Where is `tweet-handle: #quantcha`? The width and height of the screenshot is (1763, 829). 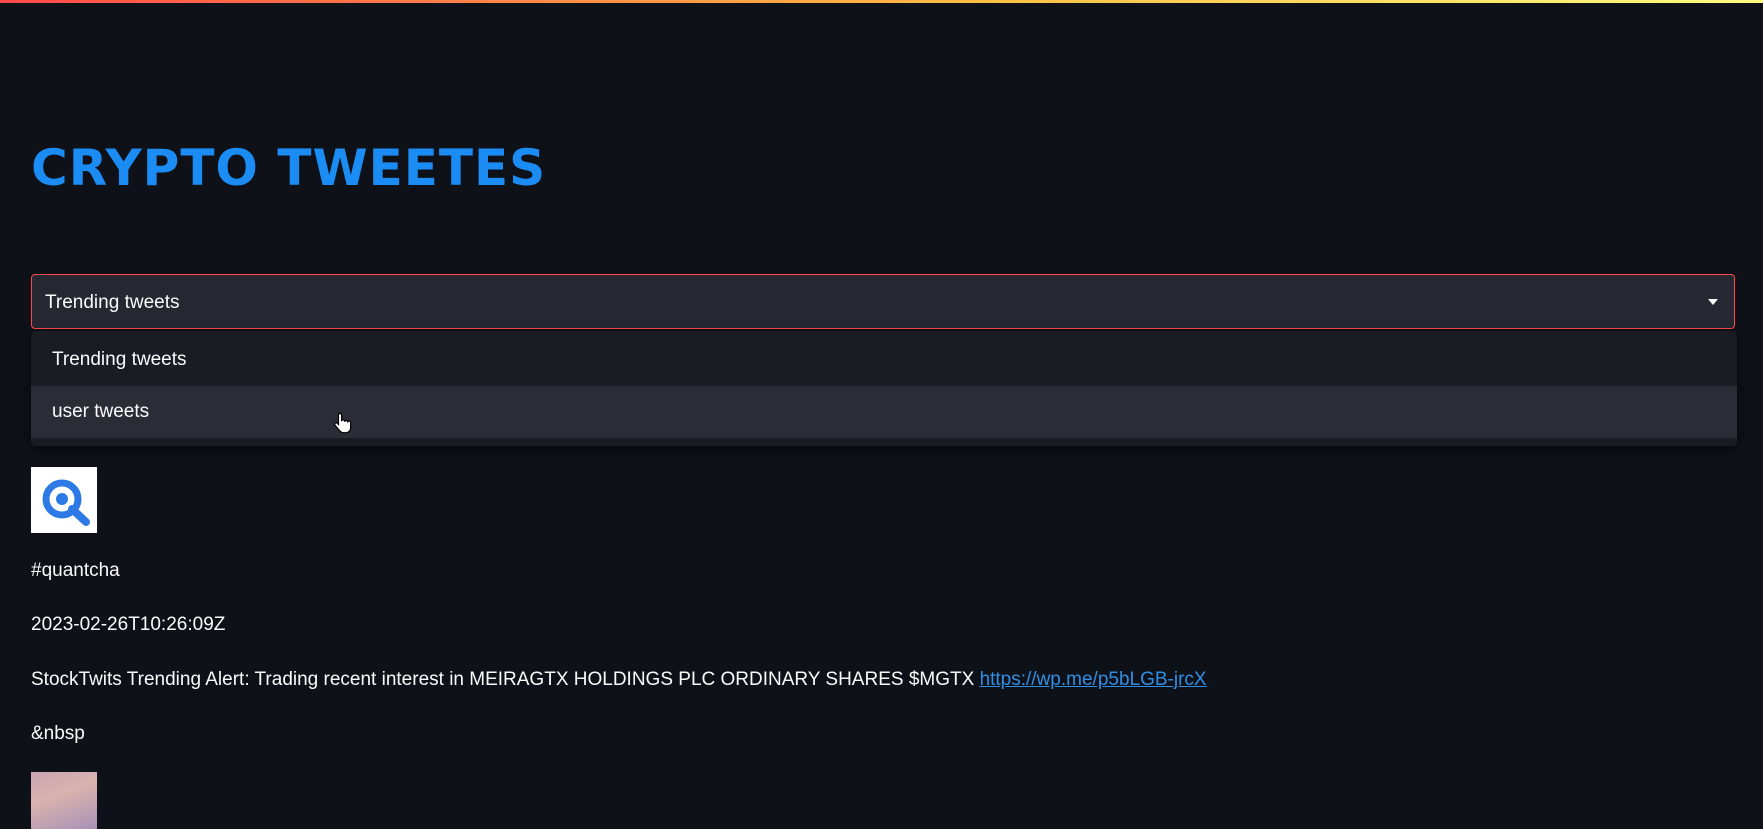
tweet-handle: #quantcha is located at coordinates (75, 570).